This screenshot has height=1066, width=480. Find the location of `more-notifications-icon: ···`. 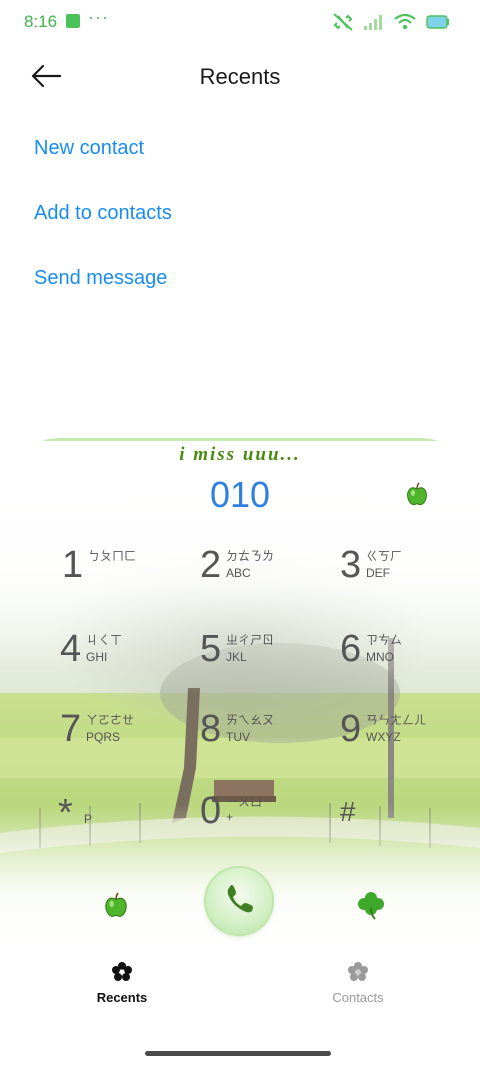

more-notifications-icon: ··· is located at coordinates (98, 17).